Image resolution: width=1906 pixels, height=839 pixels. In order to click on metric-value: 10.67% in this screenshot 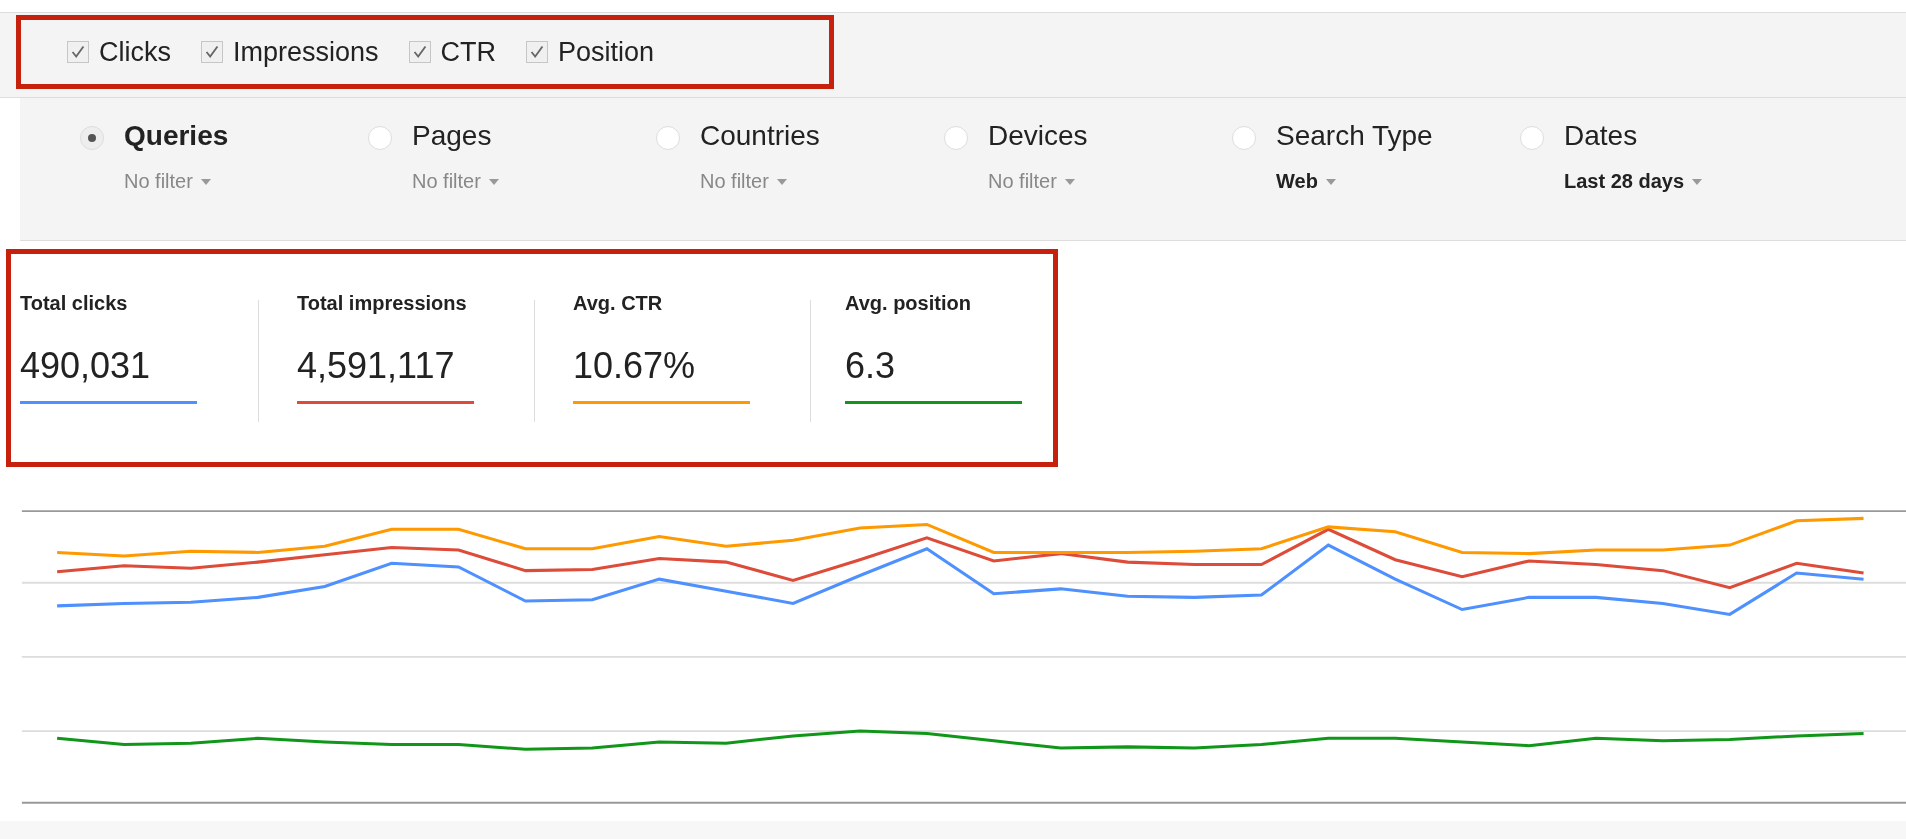, I will do `click(635, 366)`.